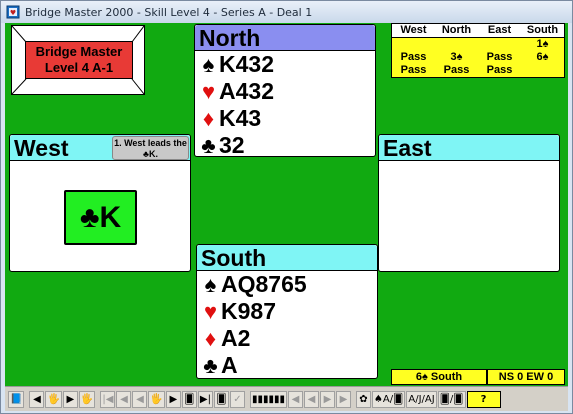 The width and height of the screenshot is (573, 414). What do you see at coordinates (287, 258) in the screenshot?
I see `south-header: South` at bounding box center [287, 258].